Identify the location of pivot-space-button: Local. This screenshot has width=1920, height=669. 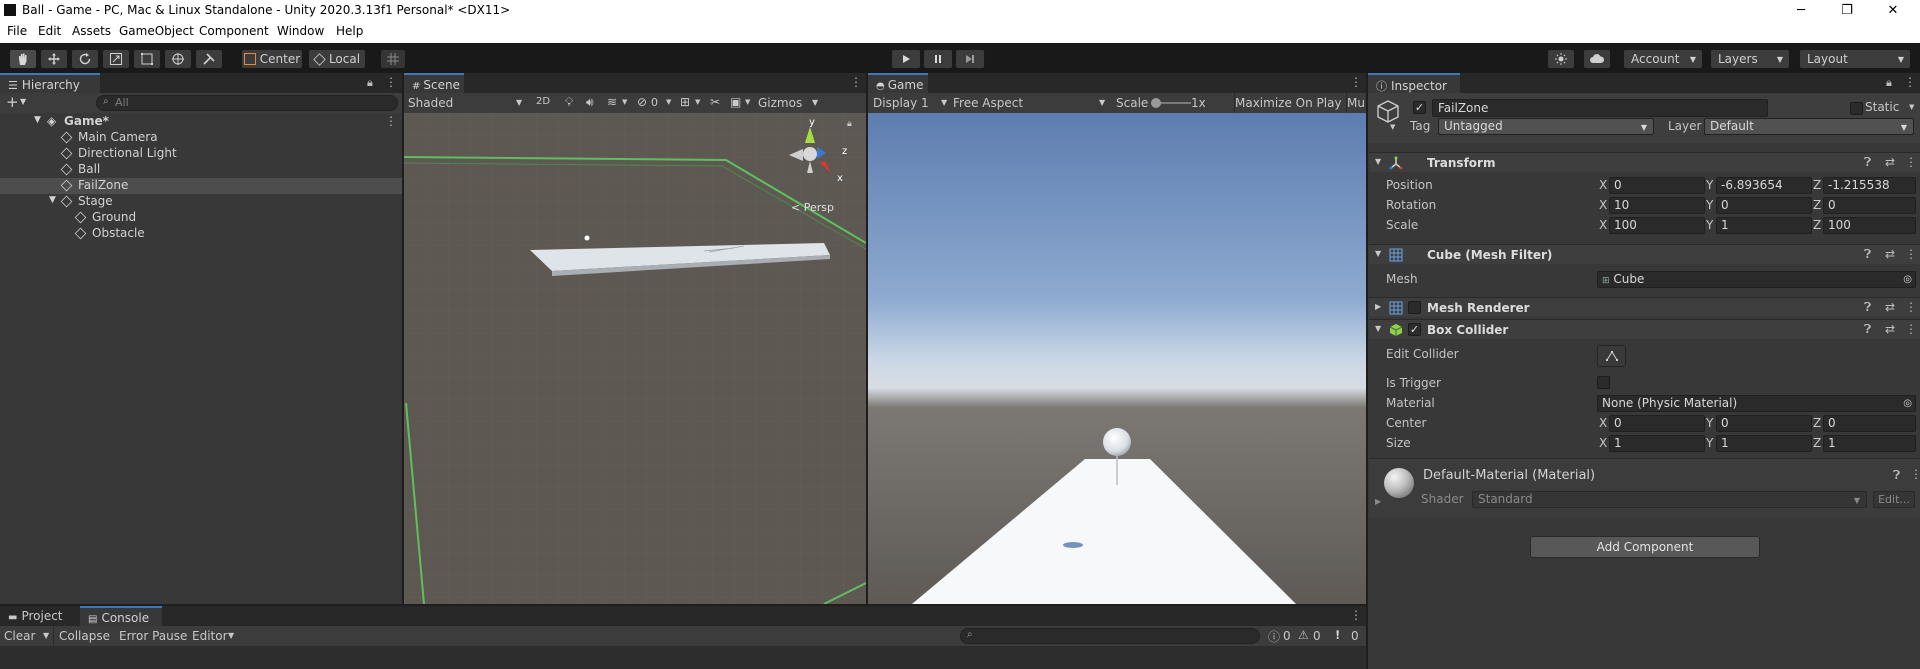
(337, 59).